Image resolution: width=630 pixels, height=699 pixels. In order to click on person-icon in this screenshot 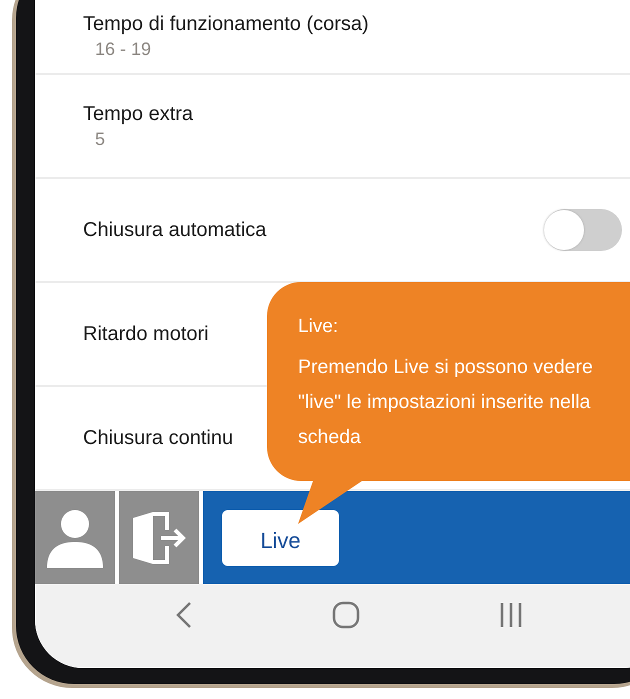, I will do `click(75, 538)`.